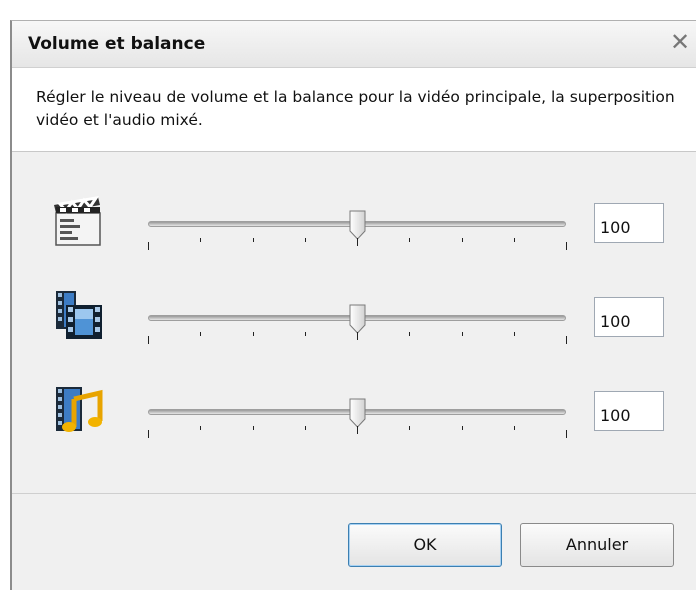  I want to click on overlay-video-volume-row, so click(354, 322).